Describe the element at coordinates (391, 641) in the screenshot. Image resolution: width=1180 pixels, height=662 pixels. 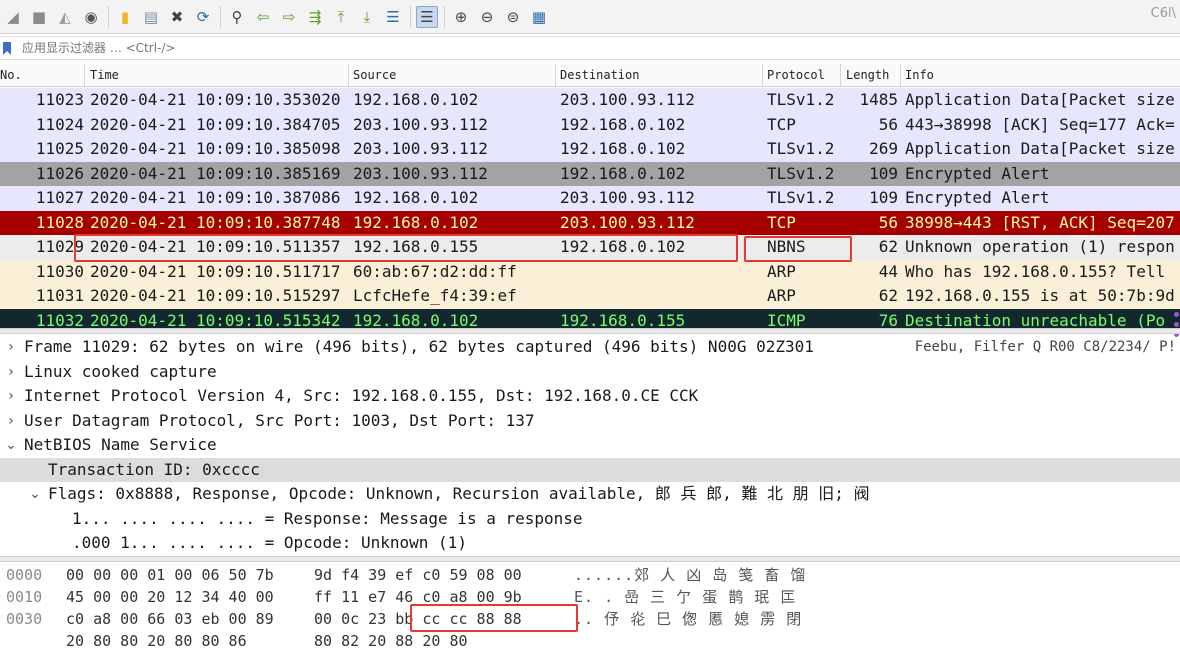
I see `hex-bytes-right: 80 82 20 88 20 80` at that location.